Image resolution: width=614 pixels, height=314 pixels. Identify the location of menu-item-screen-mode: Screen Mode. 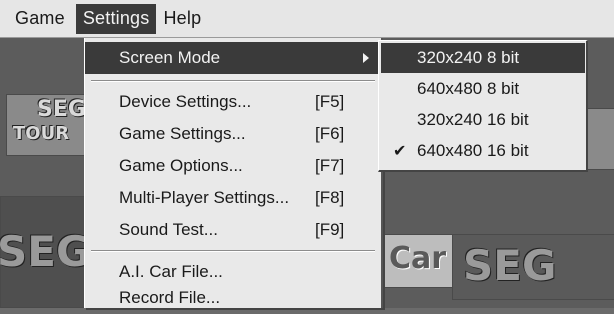
(233, 58).